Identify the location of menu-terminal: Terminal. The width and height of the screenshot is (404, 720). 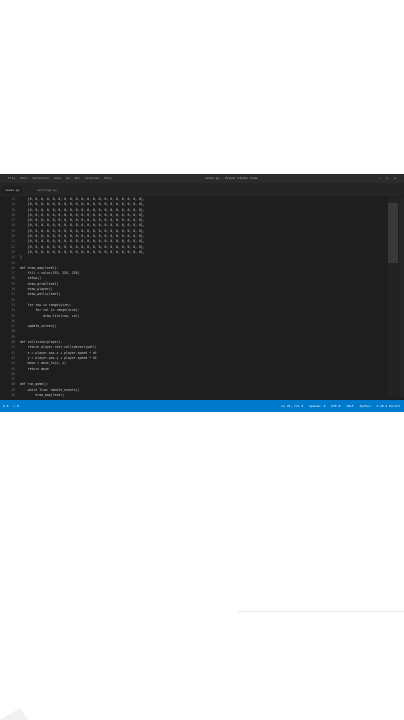
(92, 178).